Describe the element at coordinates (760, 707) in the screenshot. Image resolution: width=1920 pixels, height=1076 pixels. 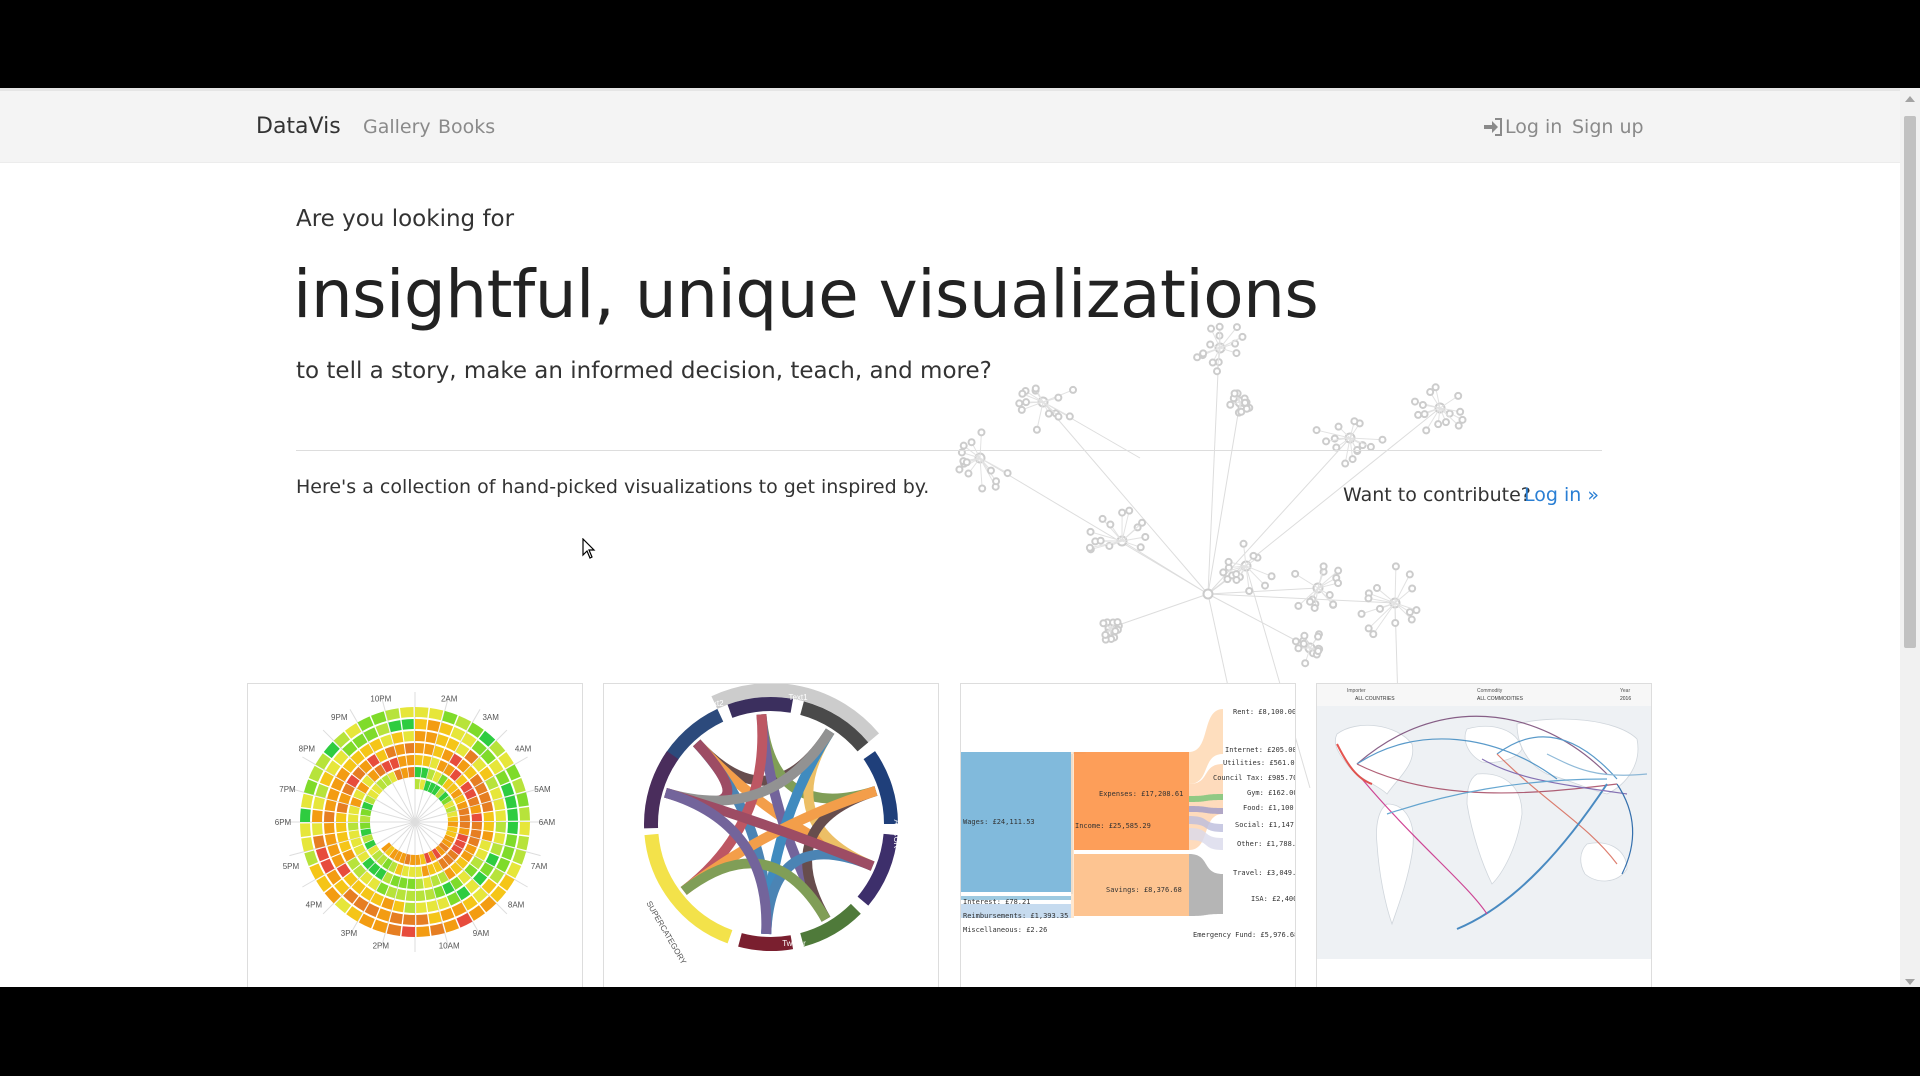
I see `chord-group-arc` at that location.